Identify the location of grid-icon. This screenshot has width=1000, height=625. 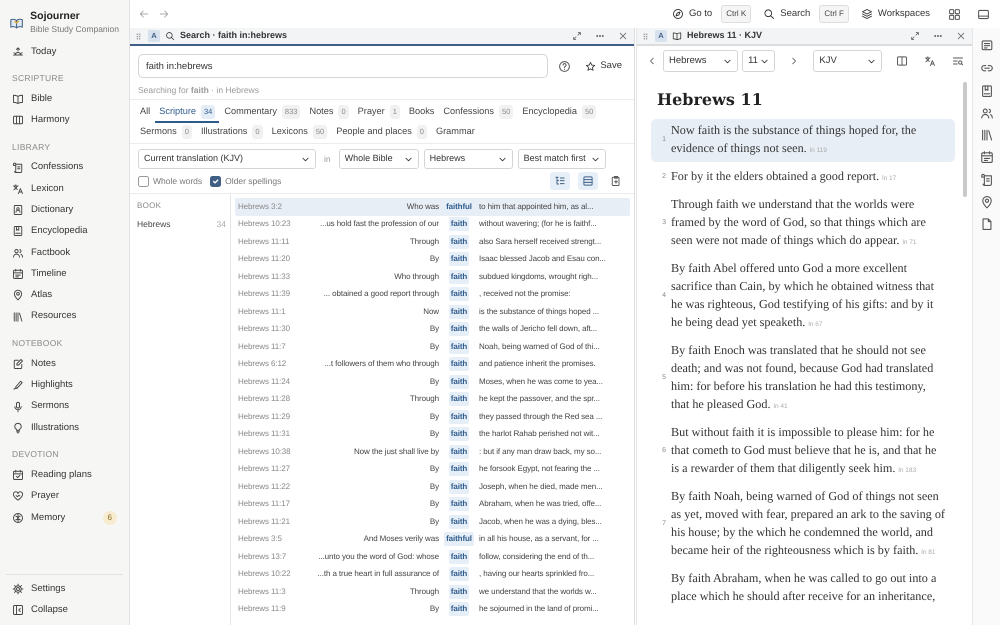
(954, 14).